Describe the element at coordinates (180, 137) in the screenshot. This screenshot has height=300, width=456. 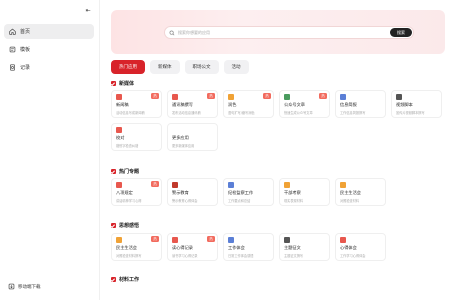
I see `app-card-title: 更多应用` at that location.